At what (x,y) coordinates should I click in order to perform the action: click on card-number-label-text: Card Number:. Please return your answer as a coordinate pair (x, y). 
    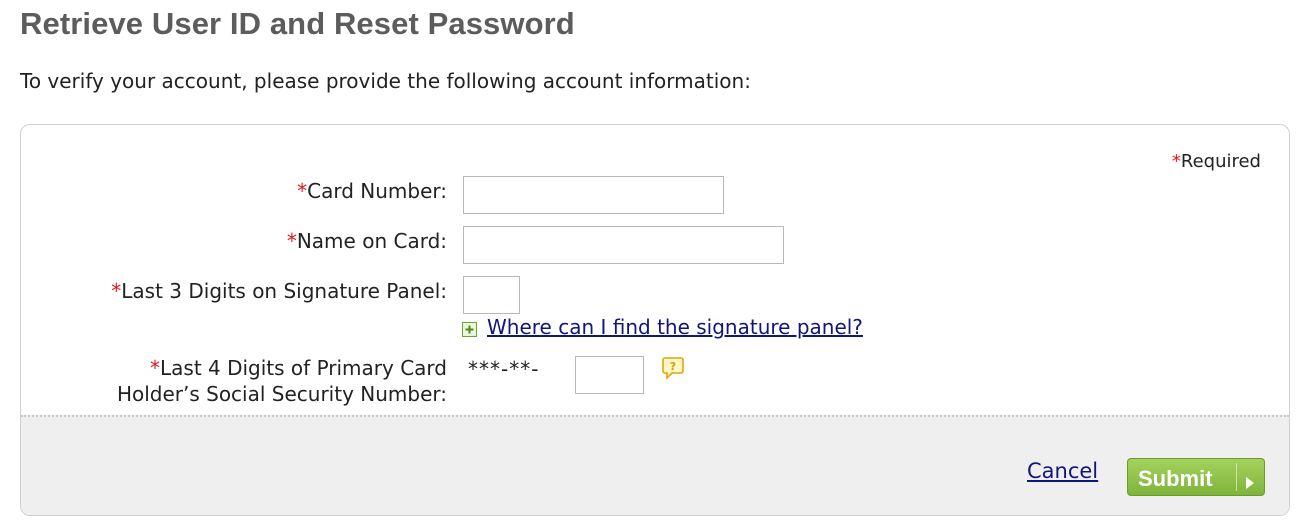
    Looking at the image, I should click on (377, 191).